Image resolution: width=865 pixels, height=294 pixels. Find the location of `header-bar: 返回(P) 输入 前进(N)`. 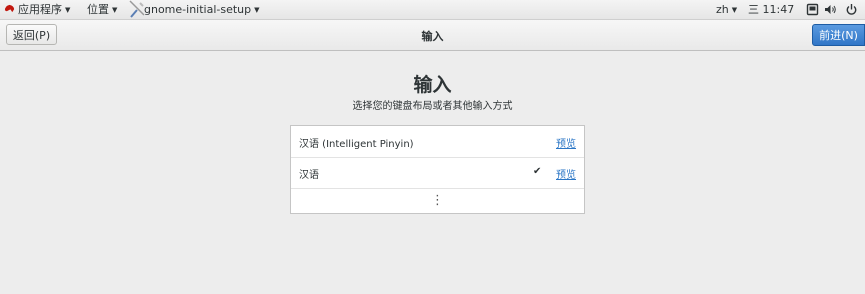

header-bar: 返回(P) 输入 前进(N) is located at coordinates (432, 35).